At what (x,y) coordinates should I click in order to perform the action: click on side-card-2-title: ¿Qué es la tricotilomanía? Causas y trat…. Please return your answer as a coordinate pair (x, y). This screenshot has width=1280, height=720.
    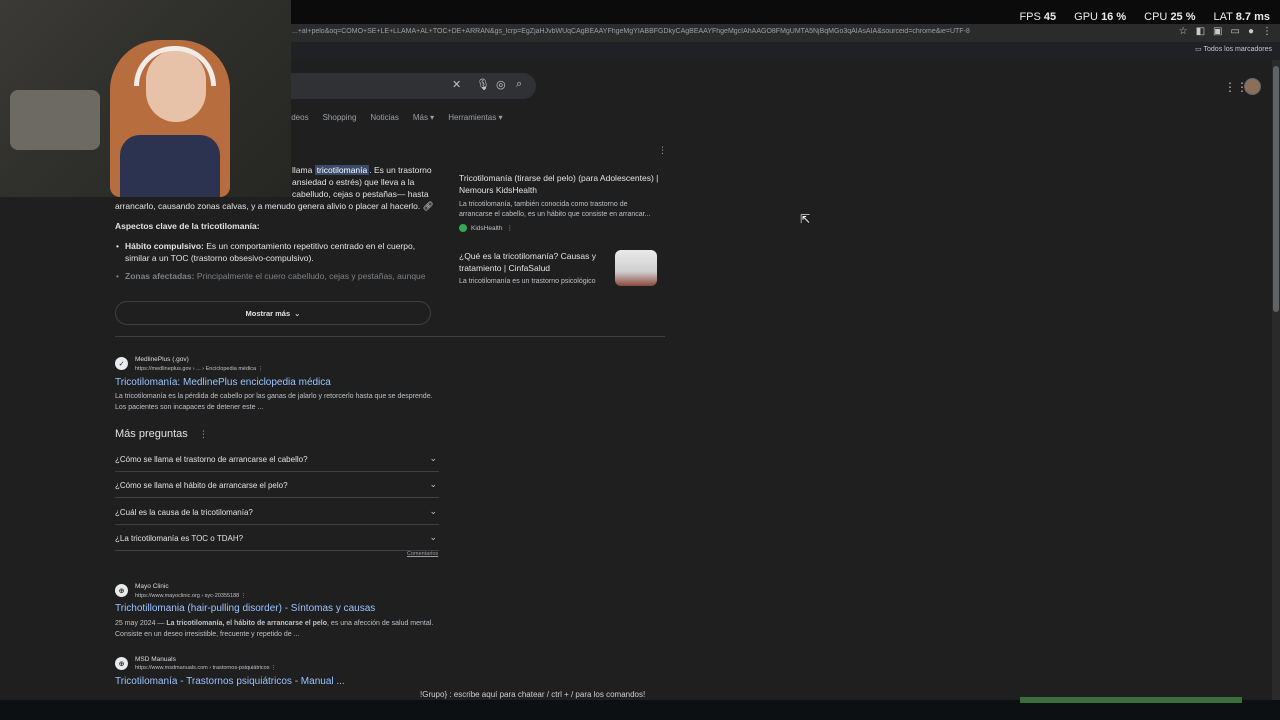
    Looking at the image, I should click on (534, 262).